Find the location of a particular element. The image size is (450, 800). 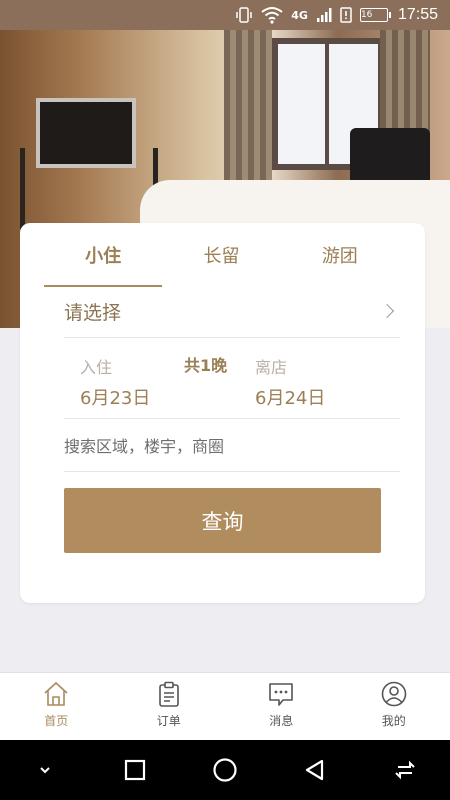

signal-icon is located at coordinates (324, 15).